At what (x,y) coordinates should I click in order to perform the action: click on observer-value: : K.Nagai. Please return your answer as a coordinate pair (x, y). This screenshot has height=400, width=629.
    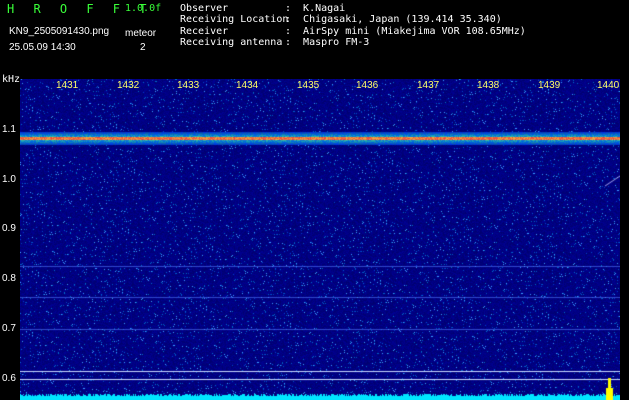
    Looking at the image, I should click on (315, 8).